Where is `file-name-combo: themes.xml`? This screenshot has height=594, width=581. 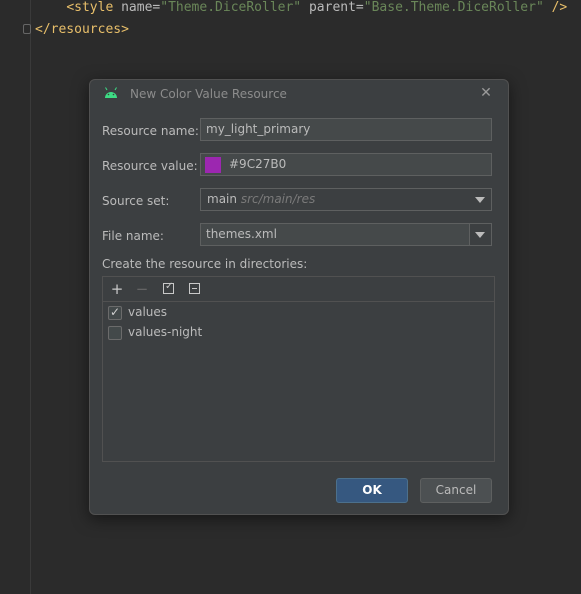 file-name-combo: themes.xml is located at coordinates (346, 234).